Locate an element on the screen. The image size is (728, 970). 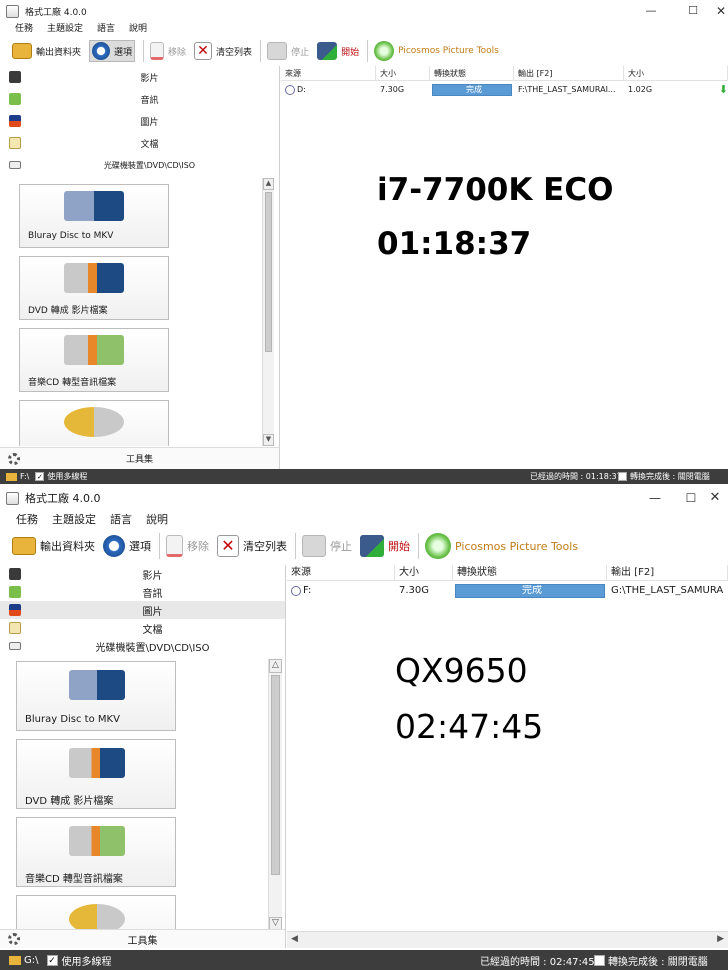
disc-icon is located at coordinates (296, 590).